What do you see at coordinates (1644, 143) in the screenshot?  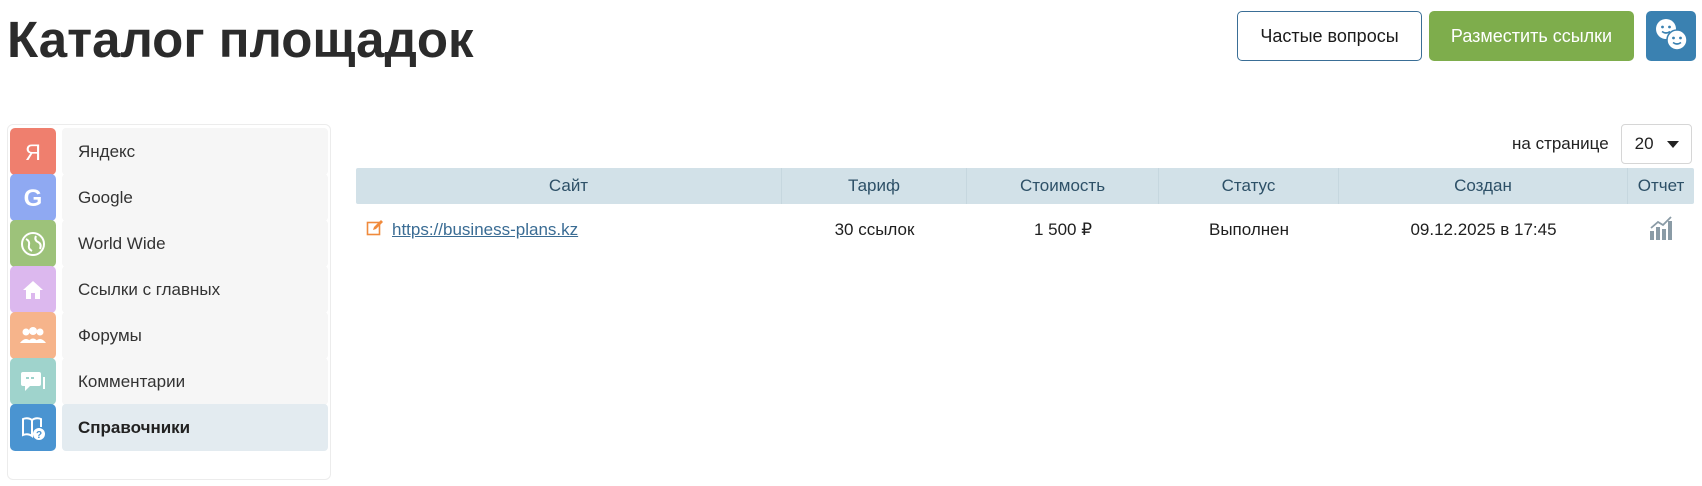 I see `per-page-value: 20` at bounding box center [1644, 143].